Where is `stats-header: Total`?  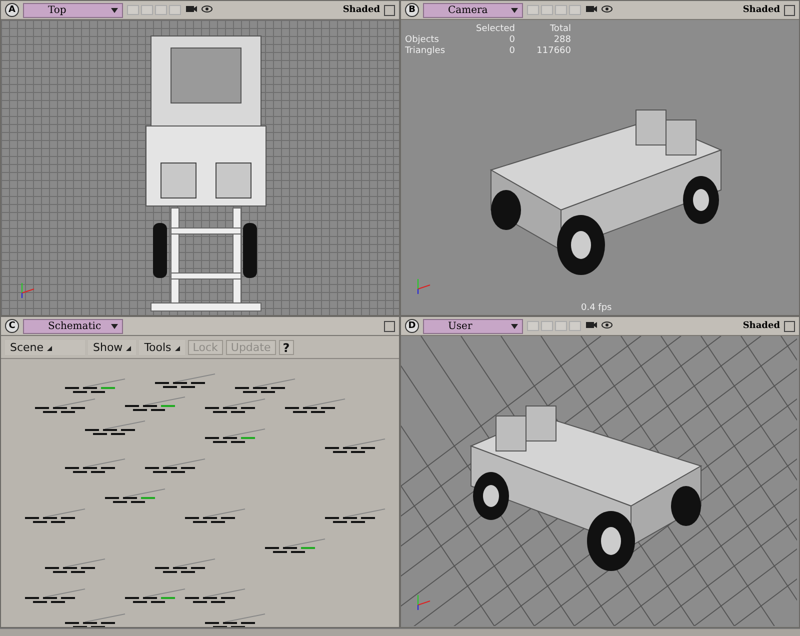 stats-header: Total is located at coordinates (559, 29).